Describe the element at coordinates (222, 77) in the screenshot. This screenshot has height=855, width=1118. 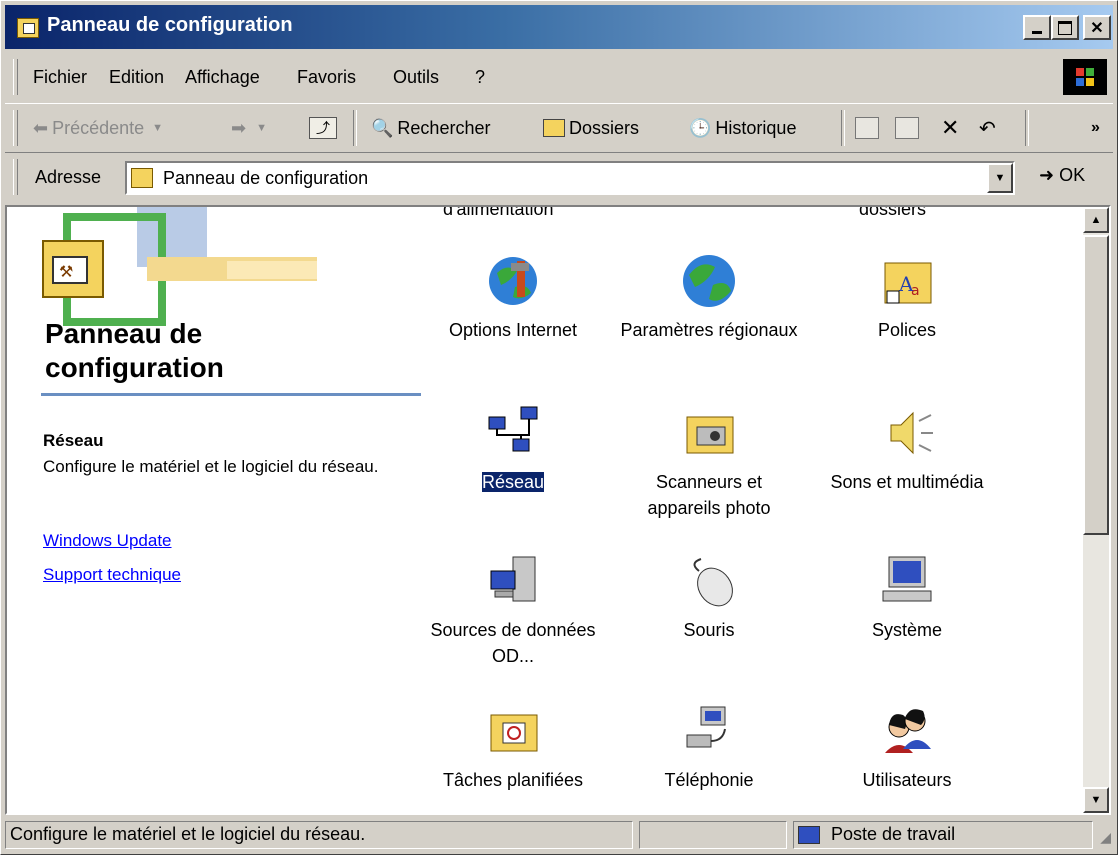
I see `menu-affichage: Affichage` at that location.